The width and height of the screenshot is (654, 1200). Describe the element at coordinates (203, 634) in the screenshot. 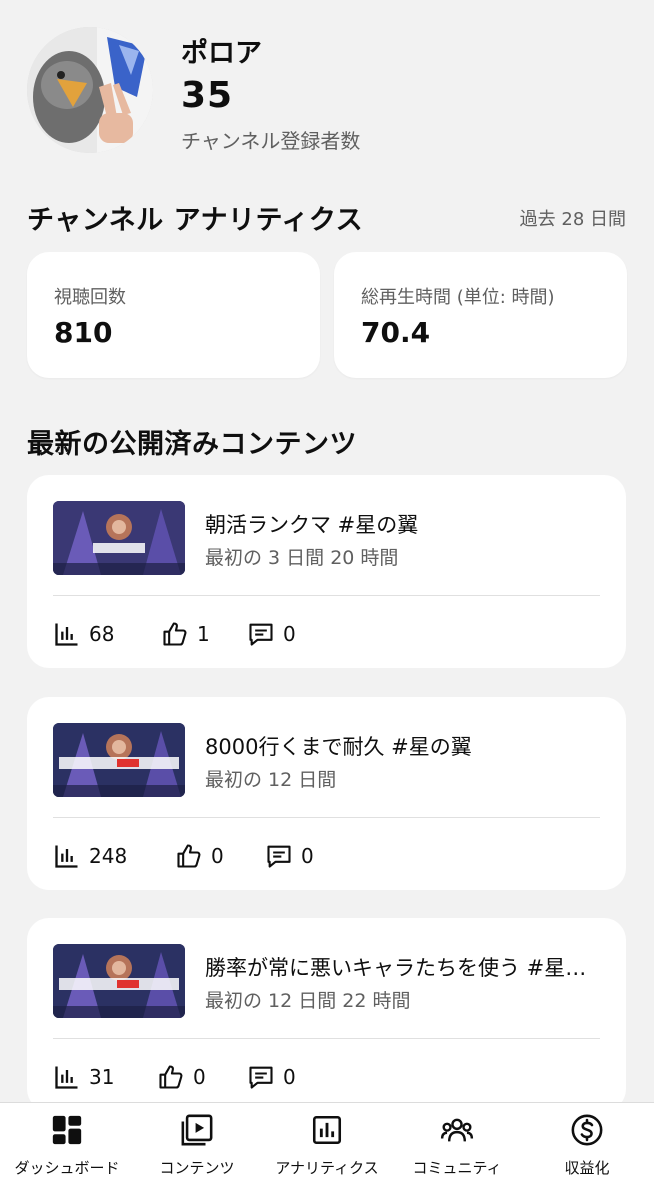

I see `likes-count: 1` at that location.